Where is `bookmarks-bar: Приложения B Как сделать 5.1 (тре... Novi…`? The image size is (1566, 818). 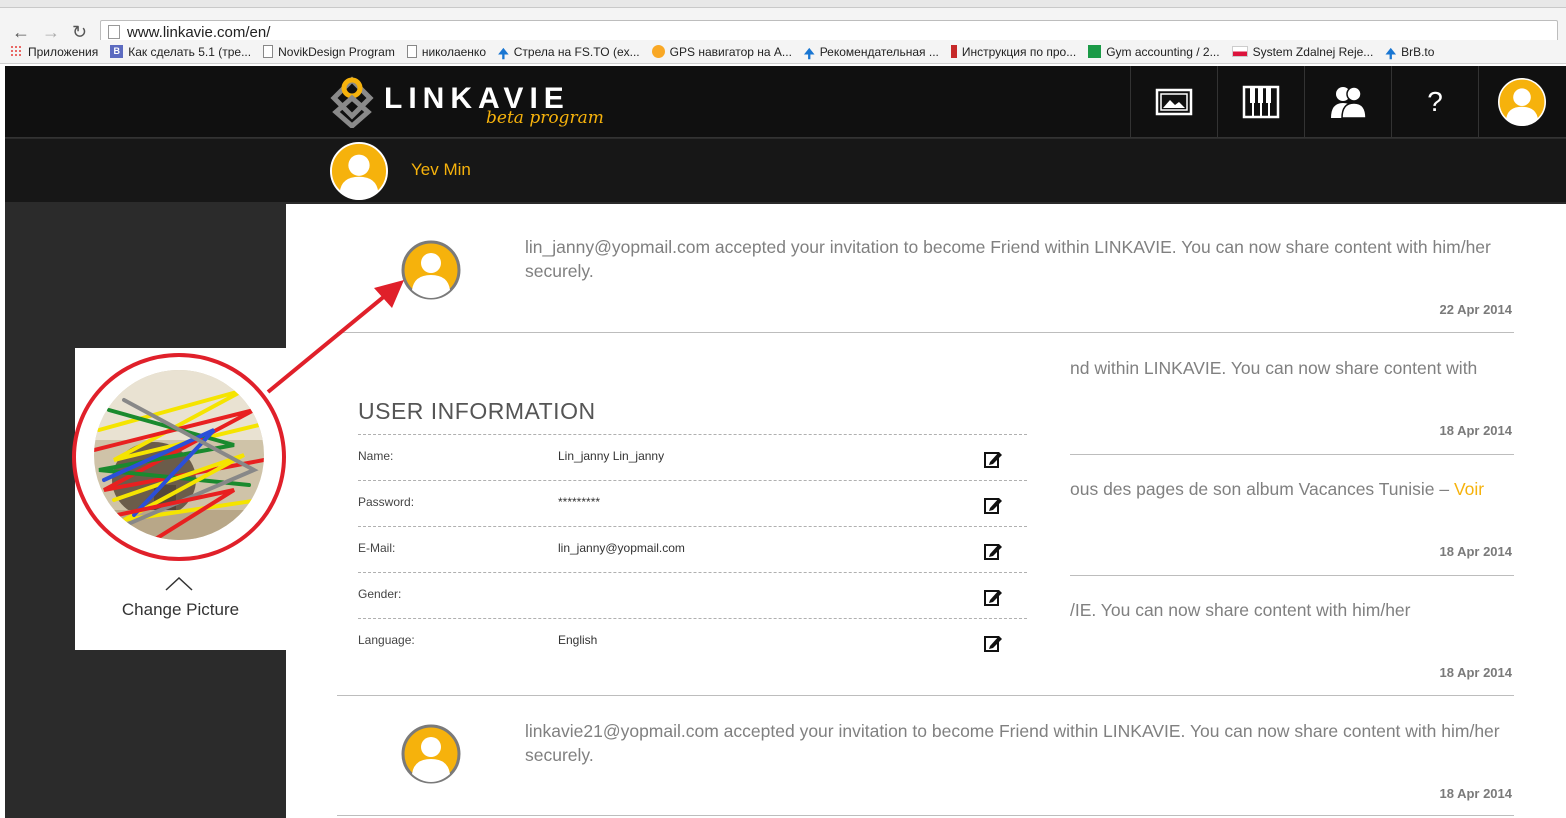
bookmarks-bar: Приложения B Как сделать 5.1 (тре... Novi… is located at coordinates (783, 52).